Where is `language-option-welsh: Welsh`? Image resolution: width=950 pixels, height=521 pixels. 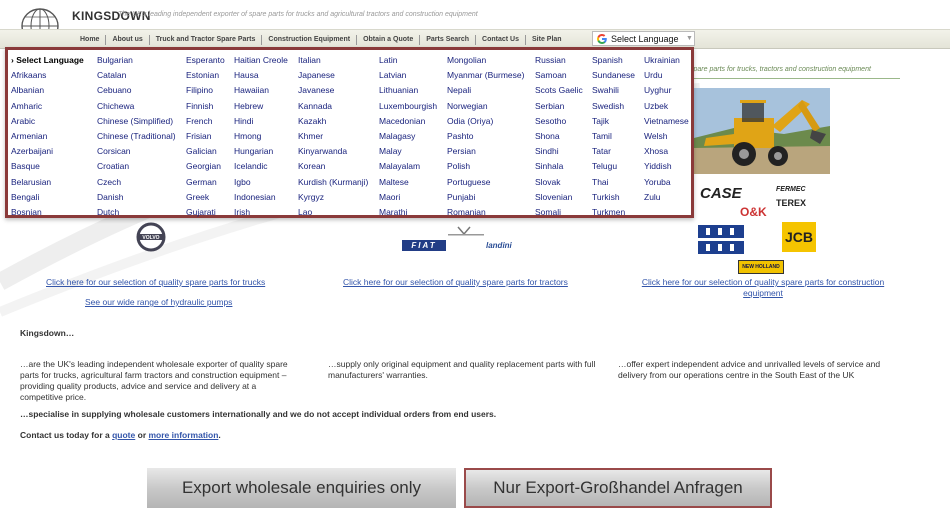
language-option-welsh: Welsh is located at coordinates (670, 136).